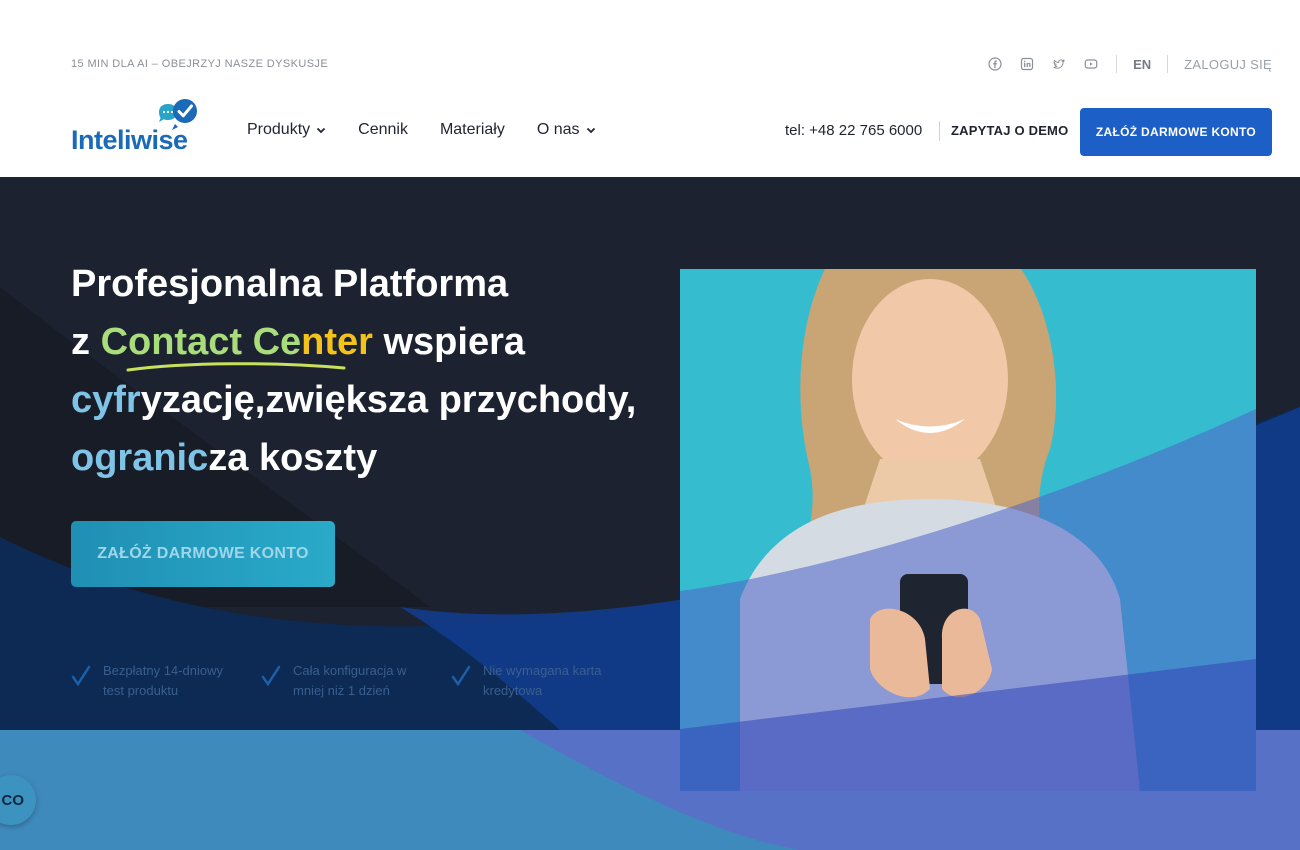  I want to click on logo: Inteliwise, so click(136, 127).